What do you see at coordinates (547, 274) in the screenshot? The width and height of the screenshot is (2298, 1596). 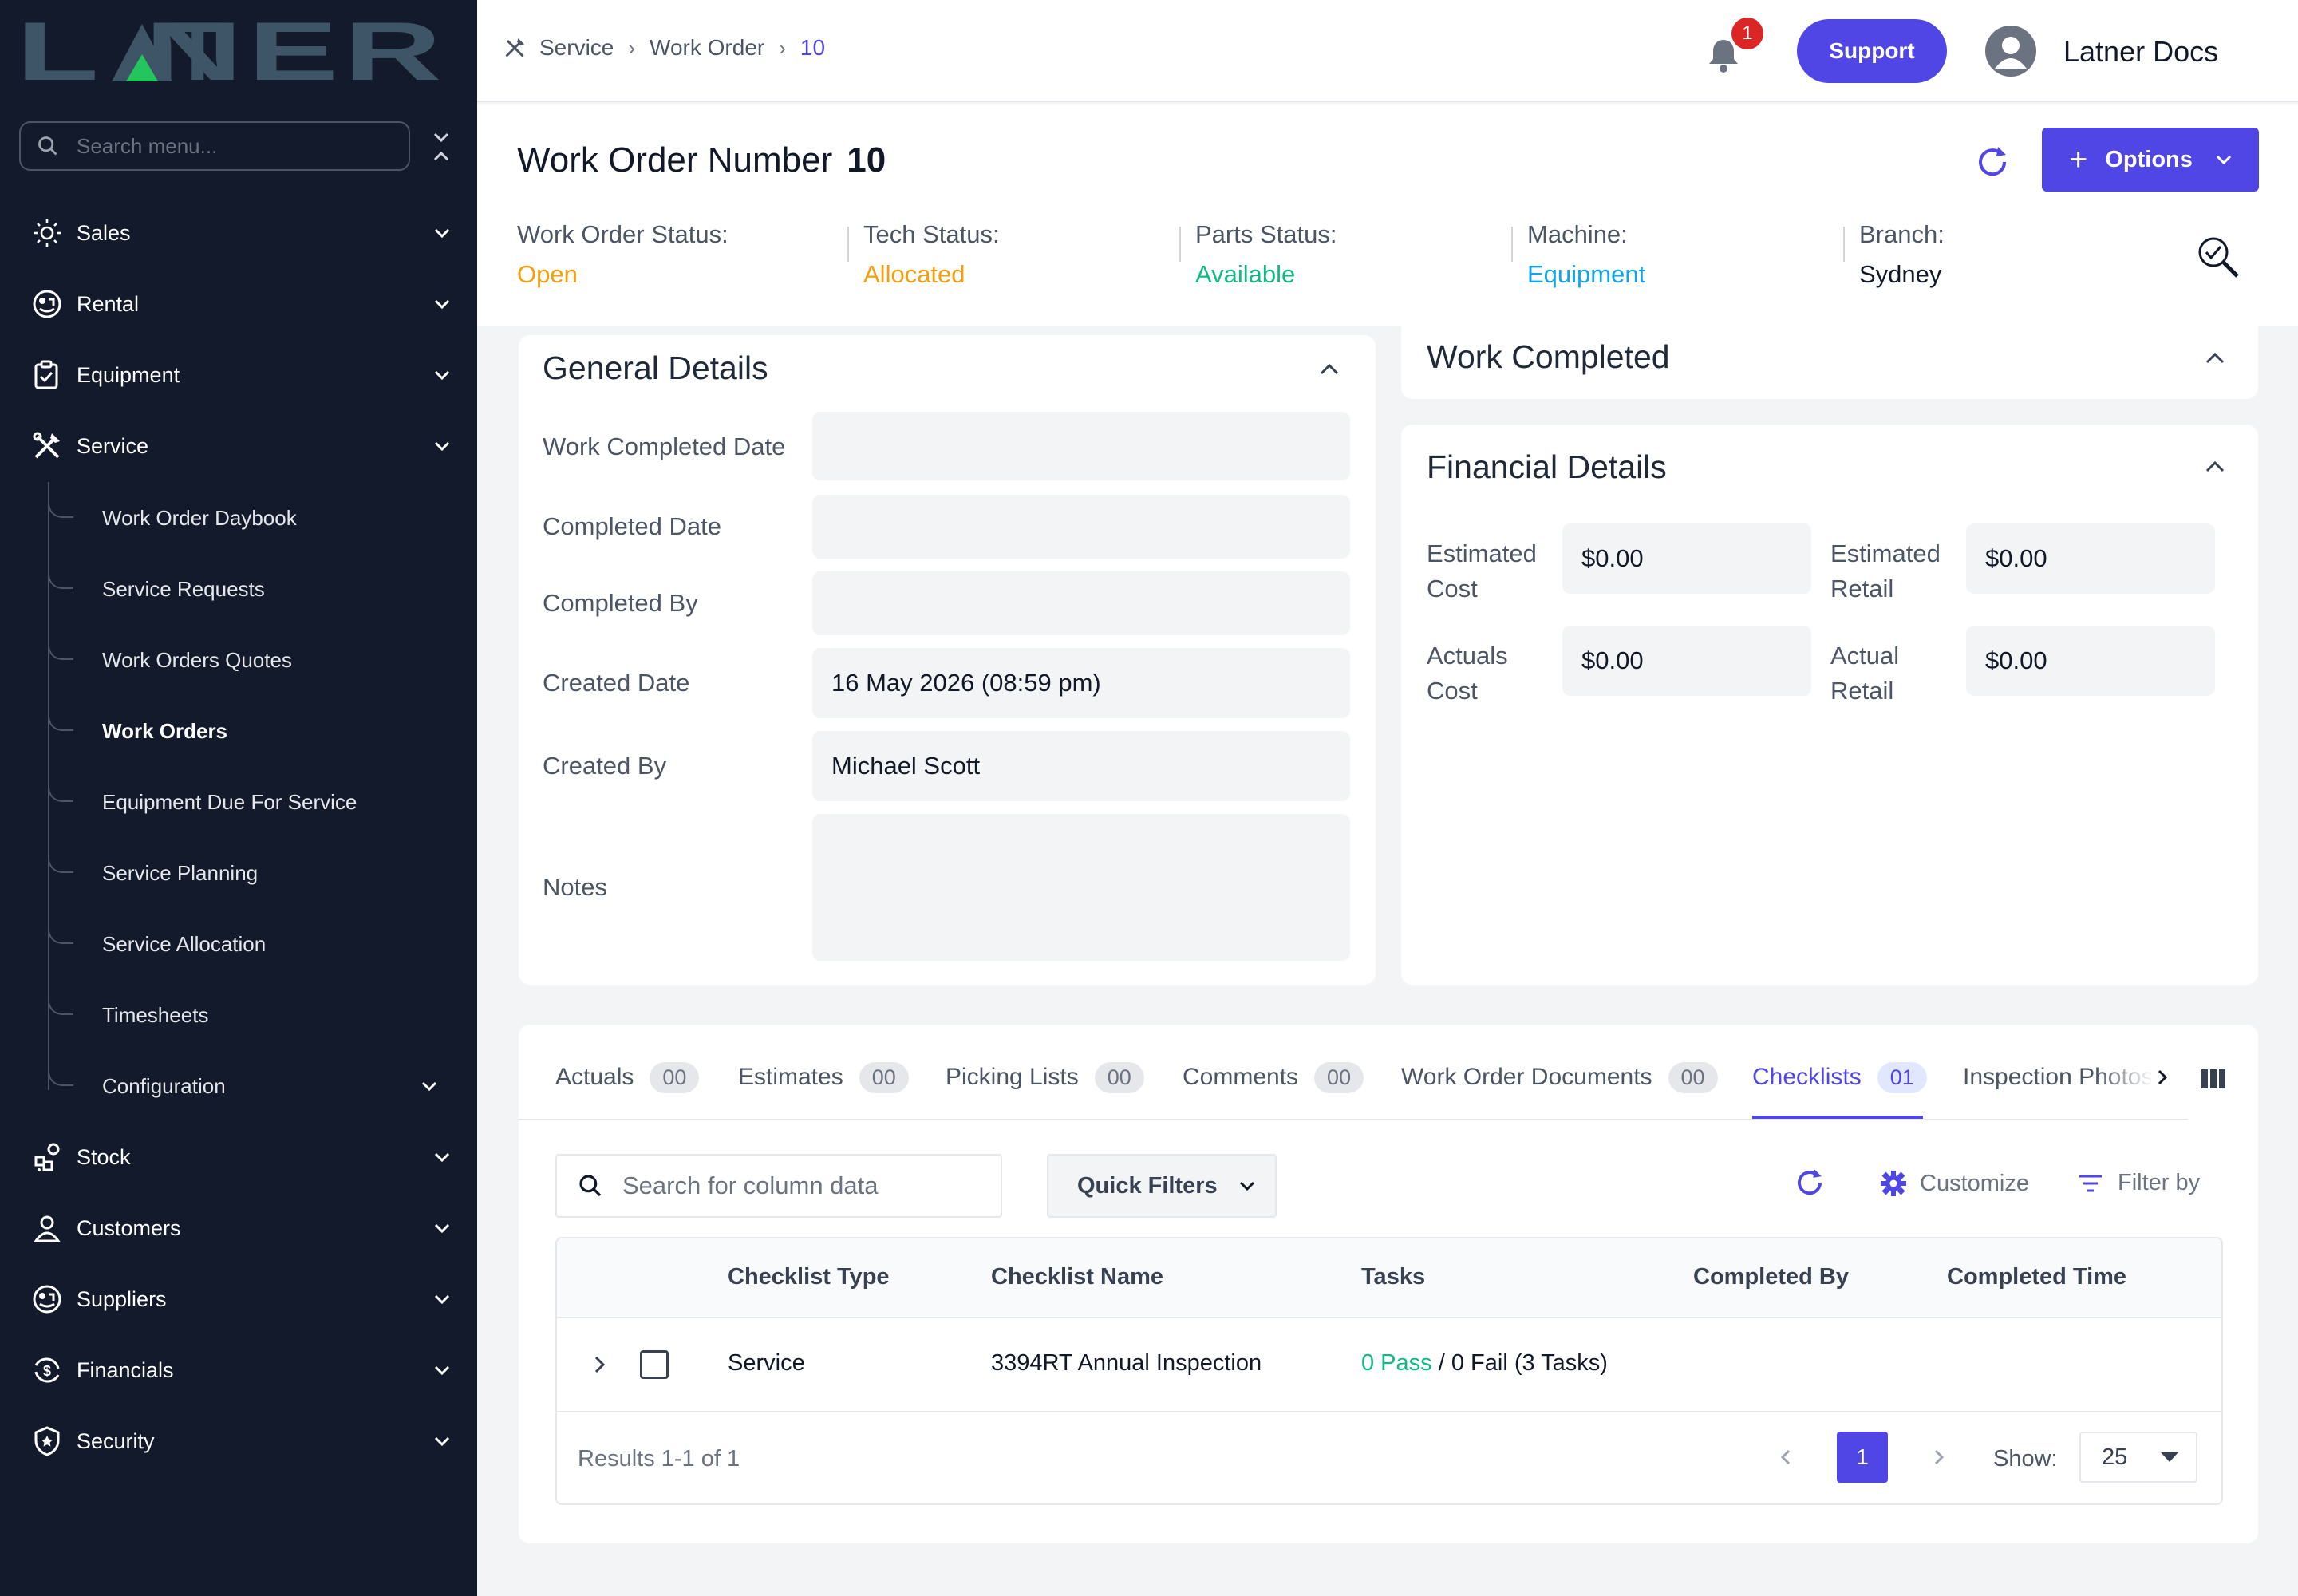 I see `status-value: Open` at bounding box center [547, 274].